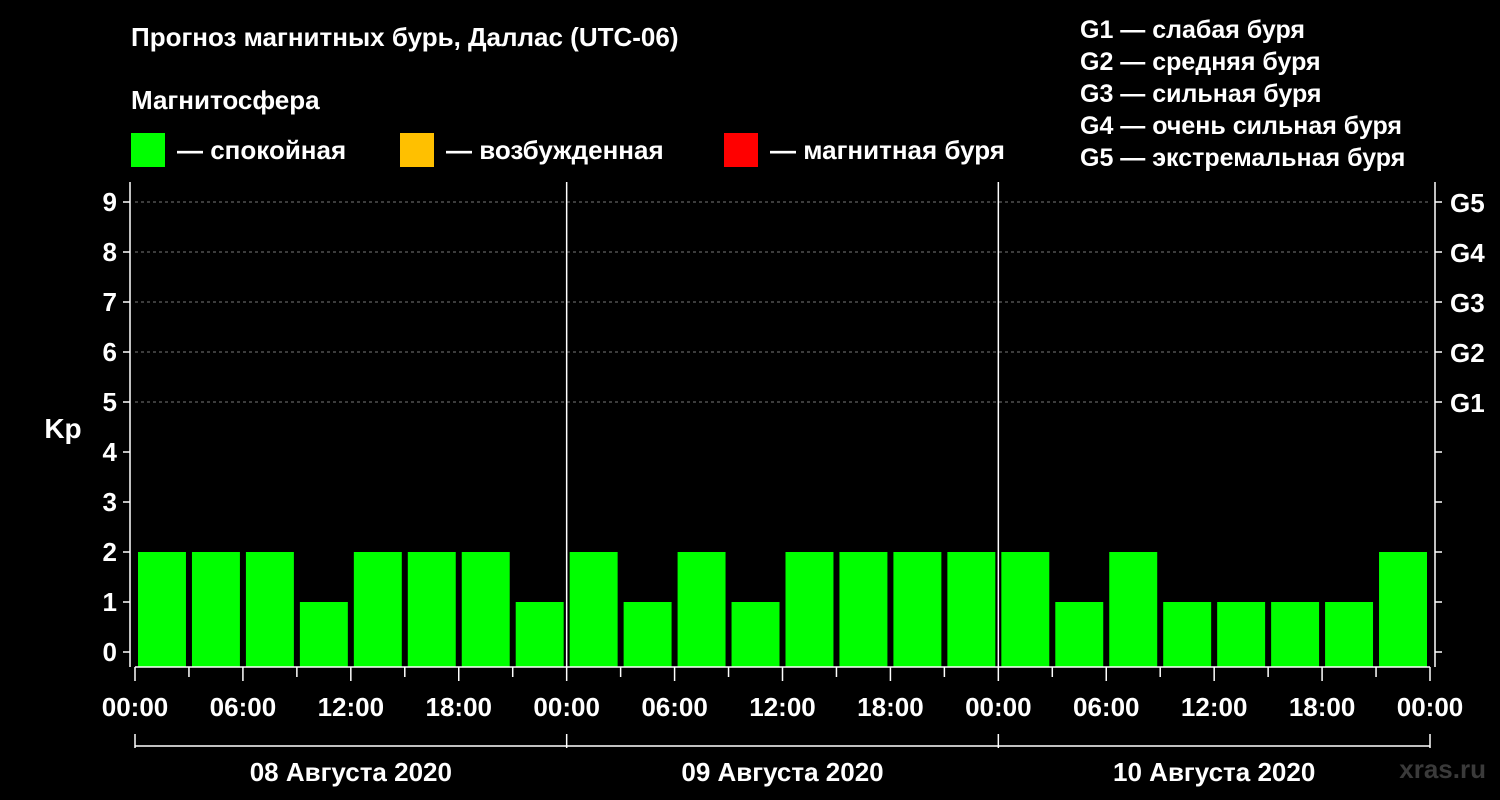 Image resolution: width=1500 pixels, height=800 pixels. Describe the element at coordinates (110, 402) in the screenshot. I see `y-tick-label: 5` at that location.